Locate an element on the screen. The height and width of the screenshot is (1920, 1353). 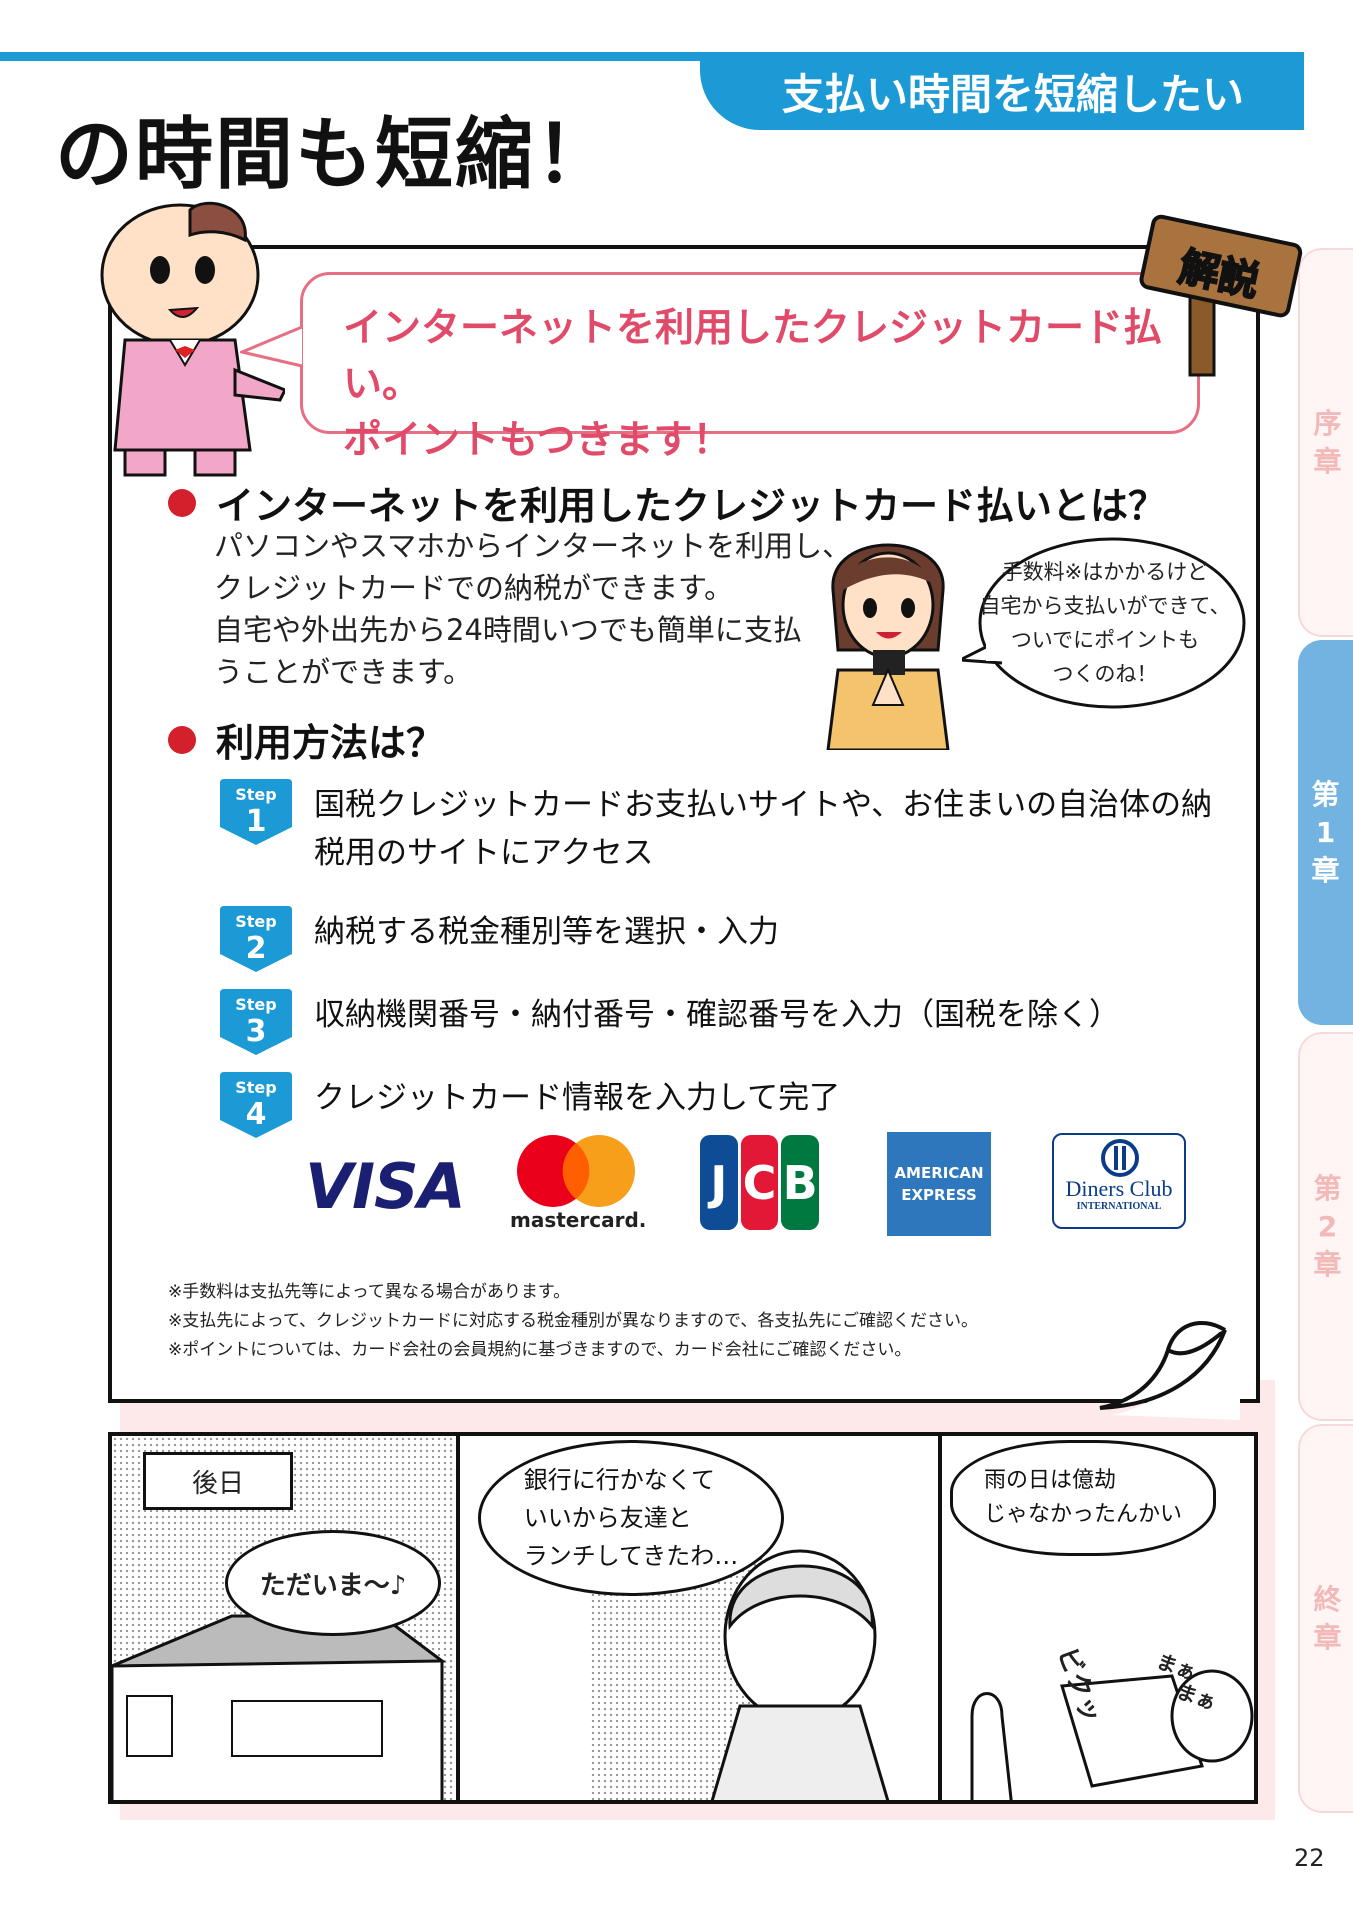
speech-line: いいから友達と is located at coordinates (607, 1518).